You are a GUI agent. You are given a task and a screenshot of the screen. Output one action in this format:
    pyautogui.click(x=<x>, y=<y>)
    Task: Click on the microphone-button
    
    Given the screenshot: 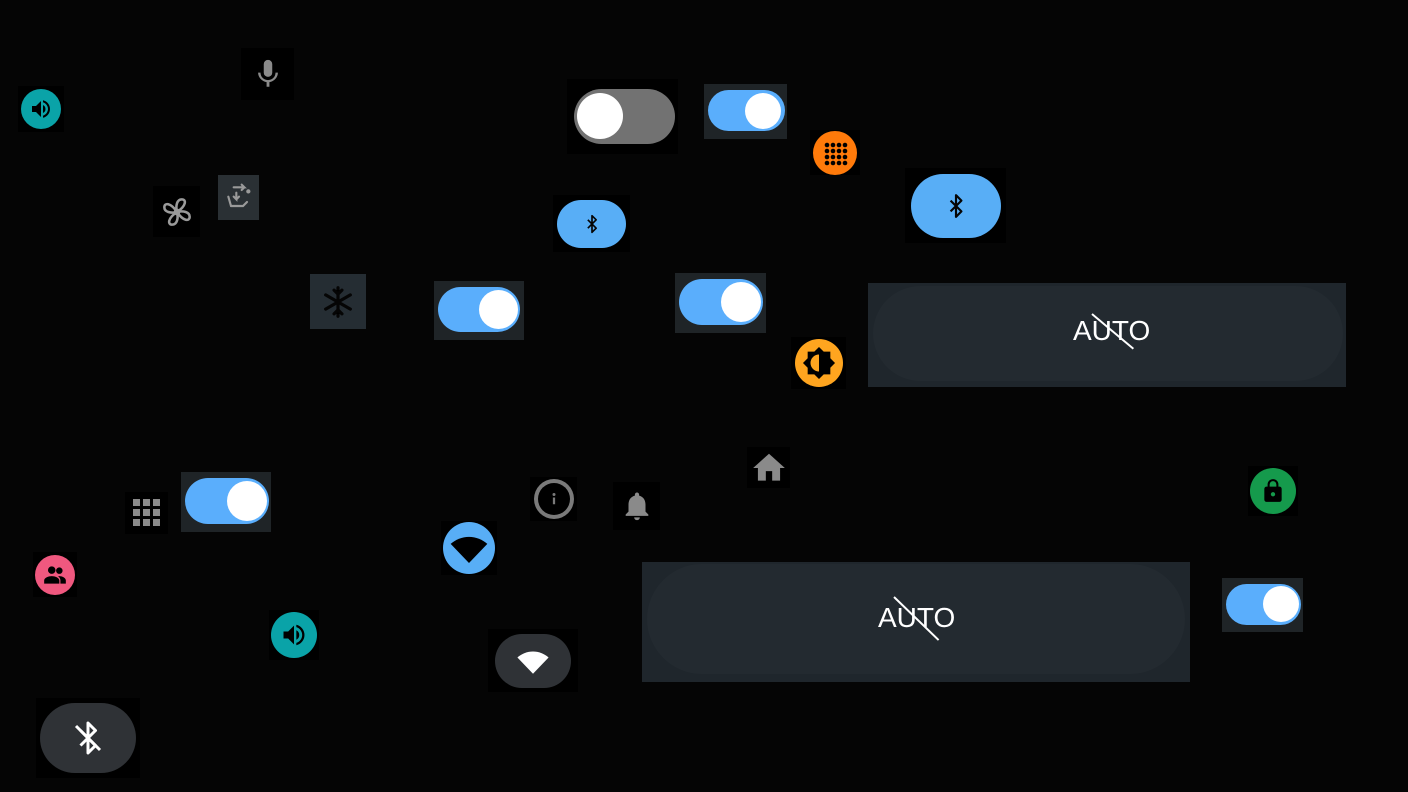 What is the action you would take?
    pyautogui.click(x=267, y=74)
    